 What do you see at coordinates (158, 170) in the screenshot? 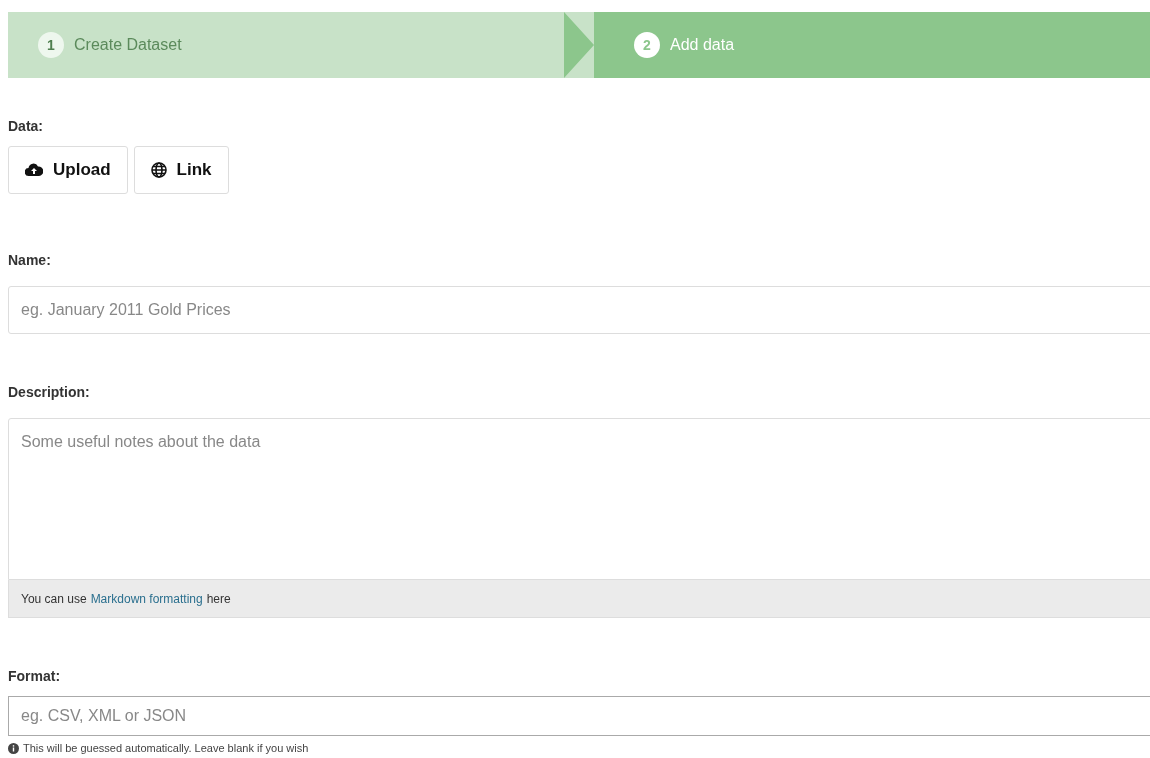
I see `globe-icon` at bounding box center [158, 170].